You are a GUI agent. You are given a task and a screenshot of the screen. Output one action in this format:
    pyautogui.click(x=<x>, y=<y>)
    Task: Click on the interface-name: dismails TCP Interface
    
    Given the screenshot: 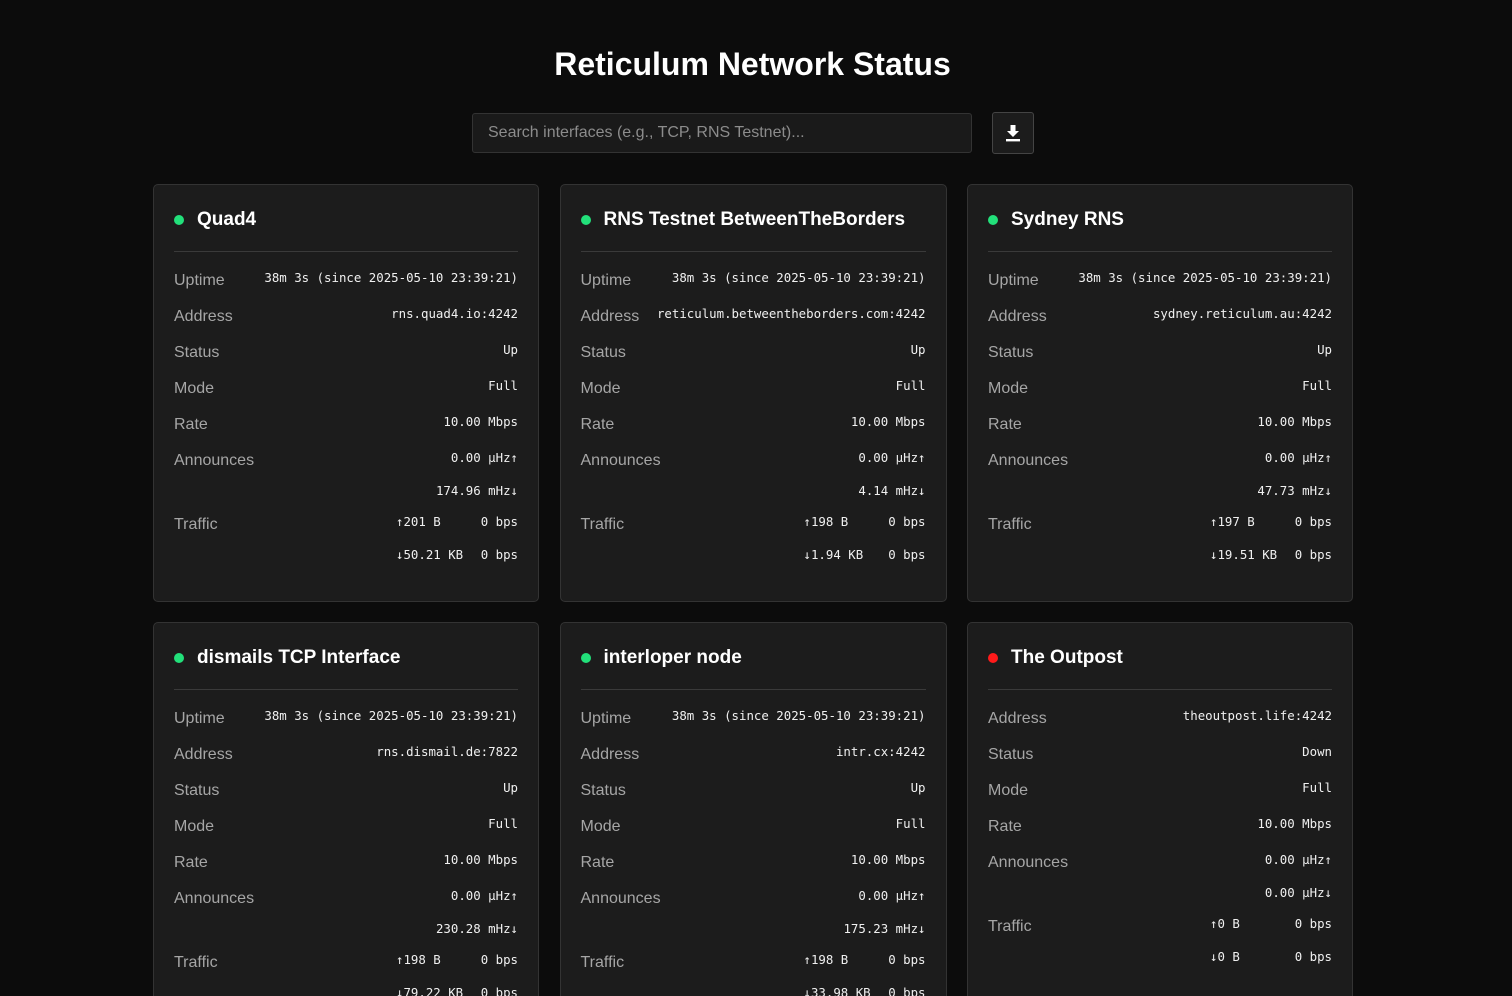 What is the action you would take?
    pyautogui.click(x=299, y=657)
    